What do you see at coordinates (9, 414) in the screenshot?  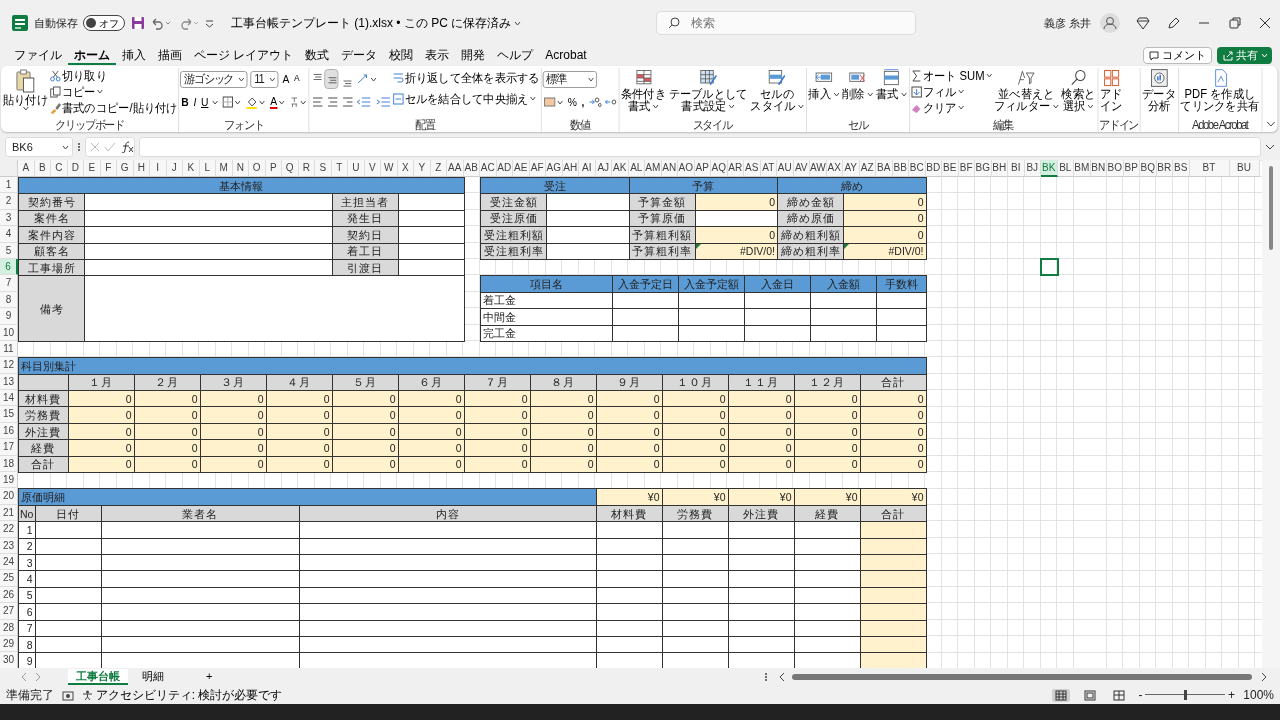 I see `row-header: 15` at bounding box center [9, 414].